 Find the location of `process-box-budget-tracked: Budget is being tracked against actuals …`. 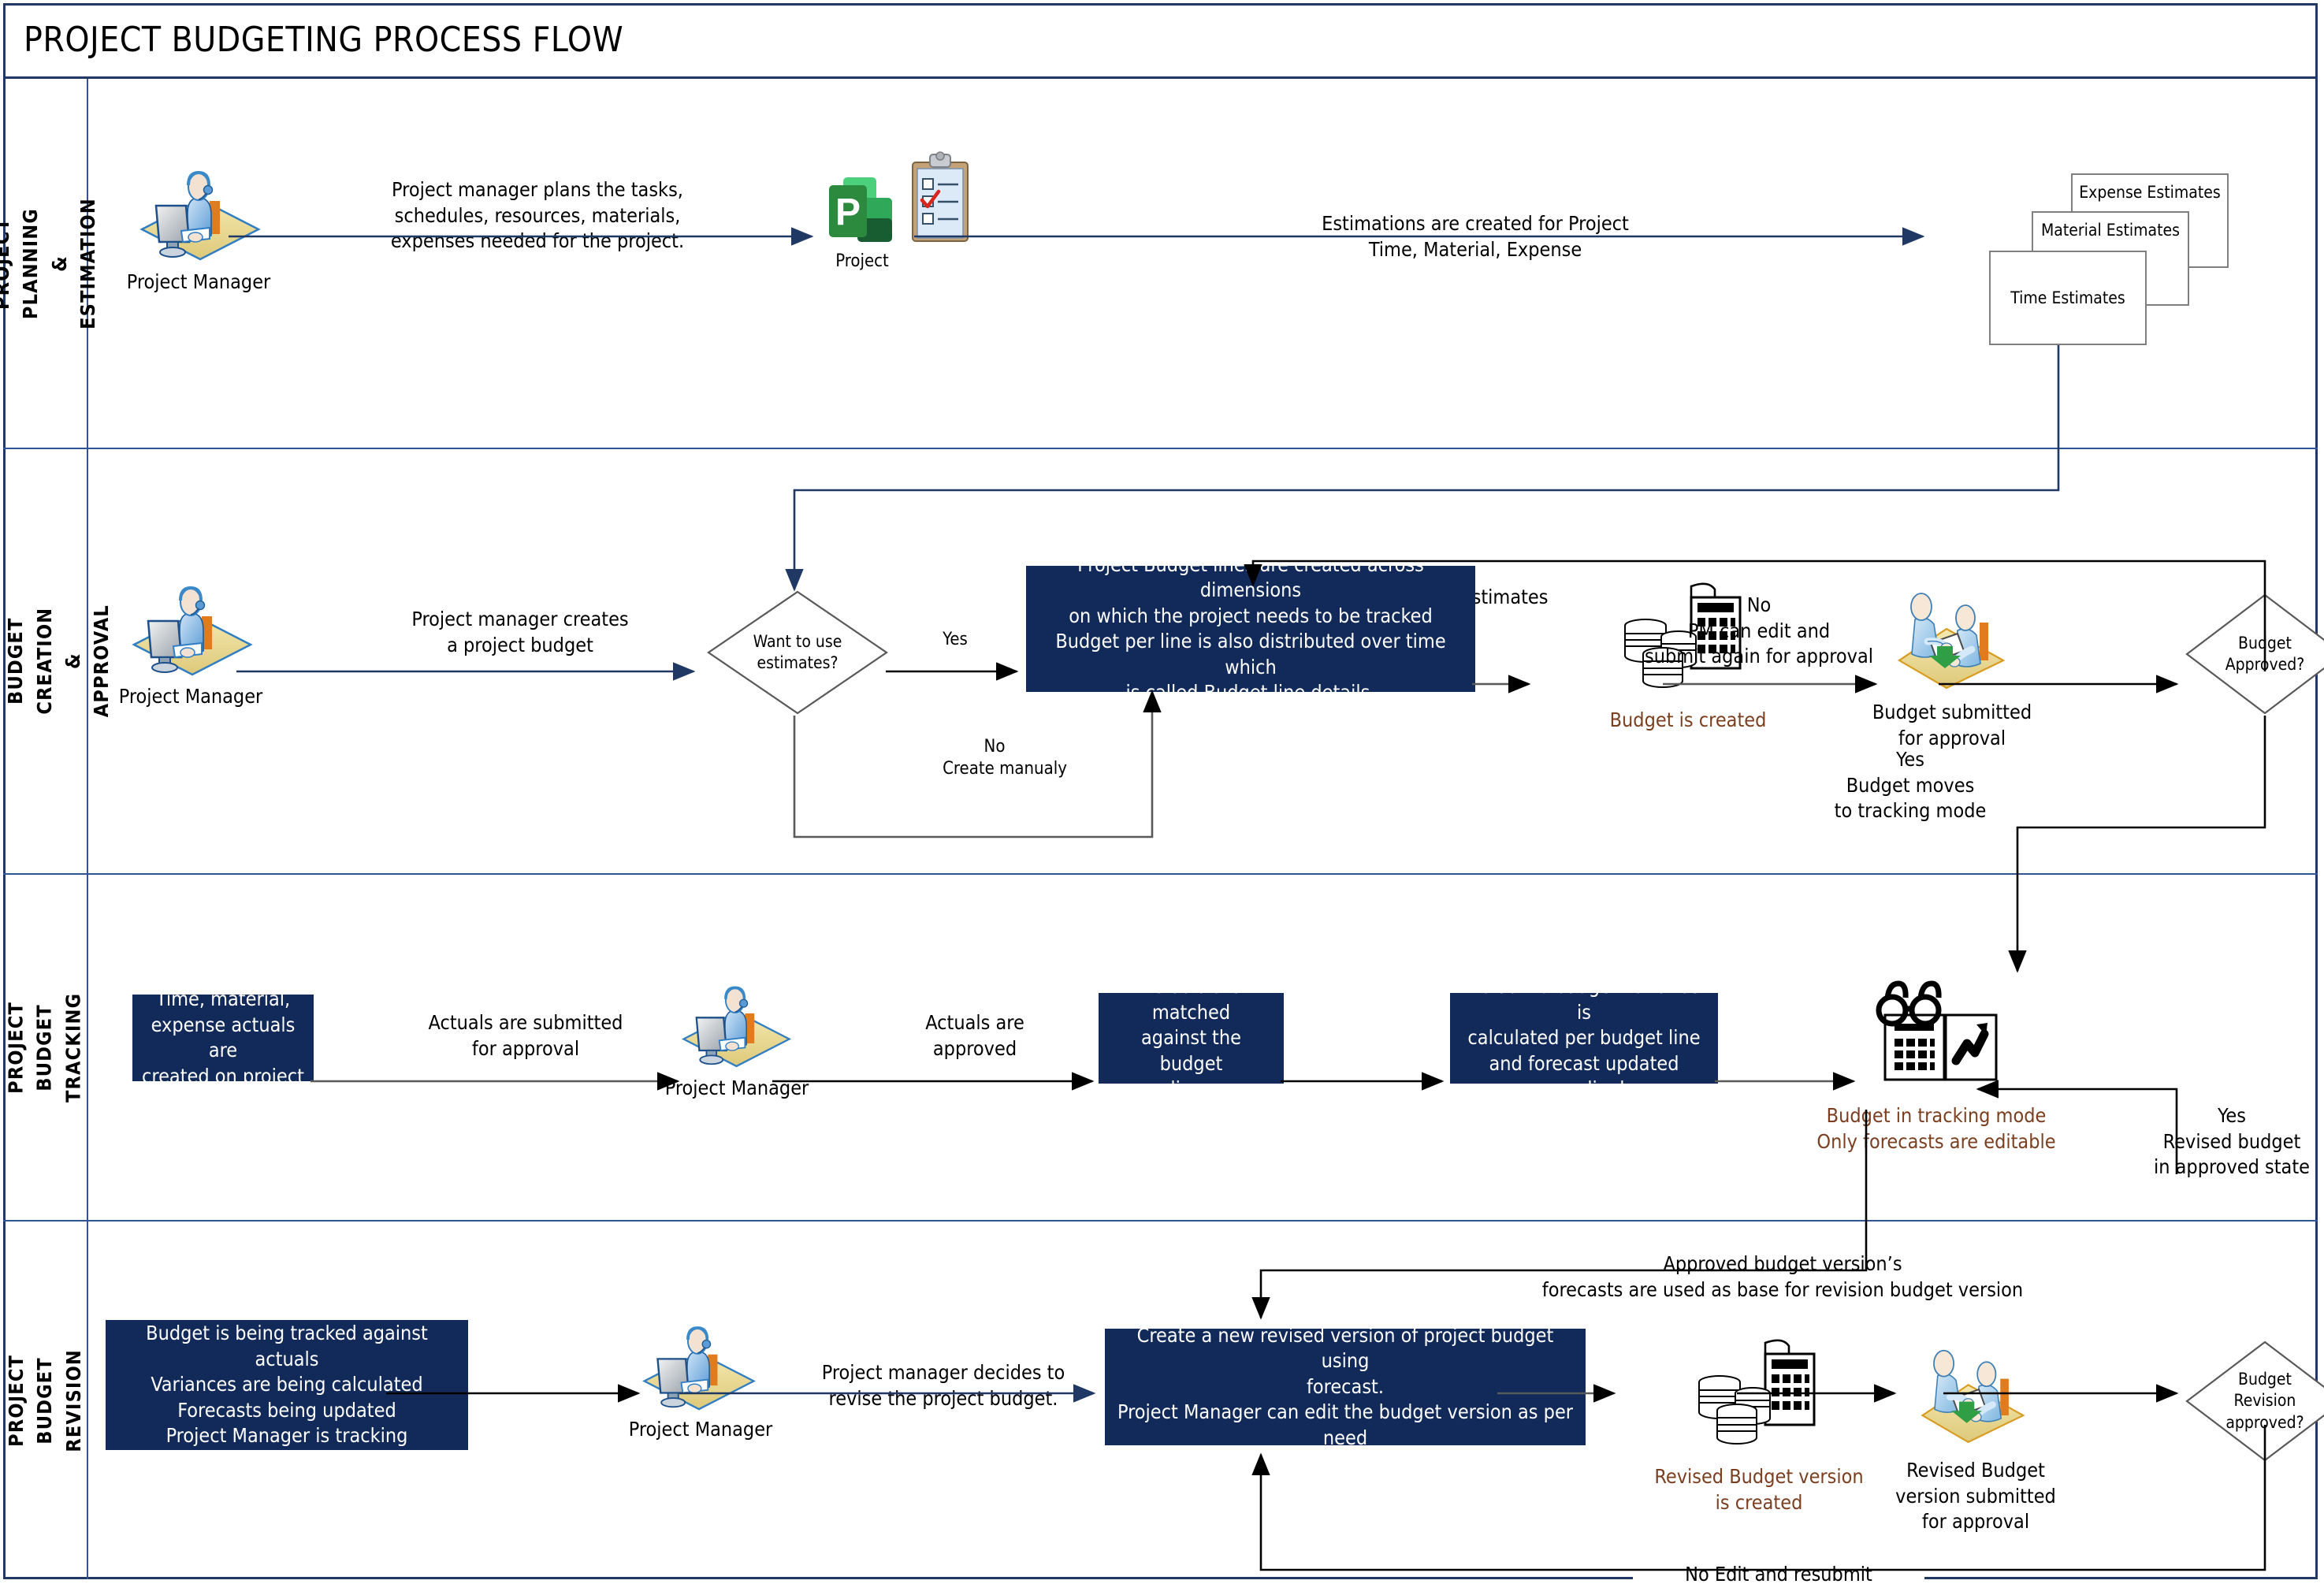

process-box-budget-tracked: Budget is being tracked against actuals … is located at coordinates (287, 1385).